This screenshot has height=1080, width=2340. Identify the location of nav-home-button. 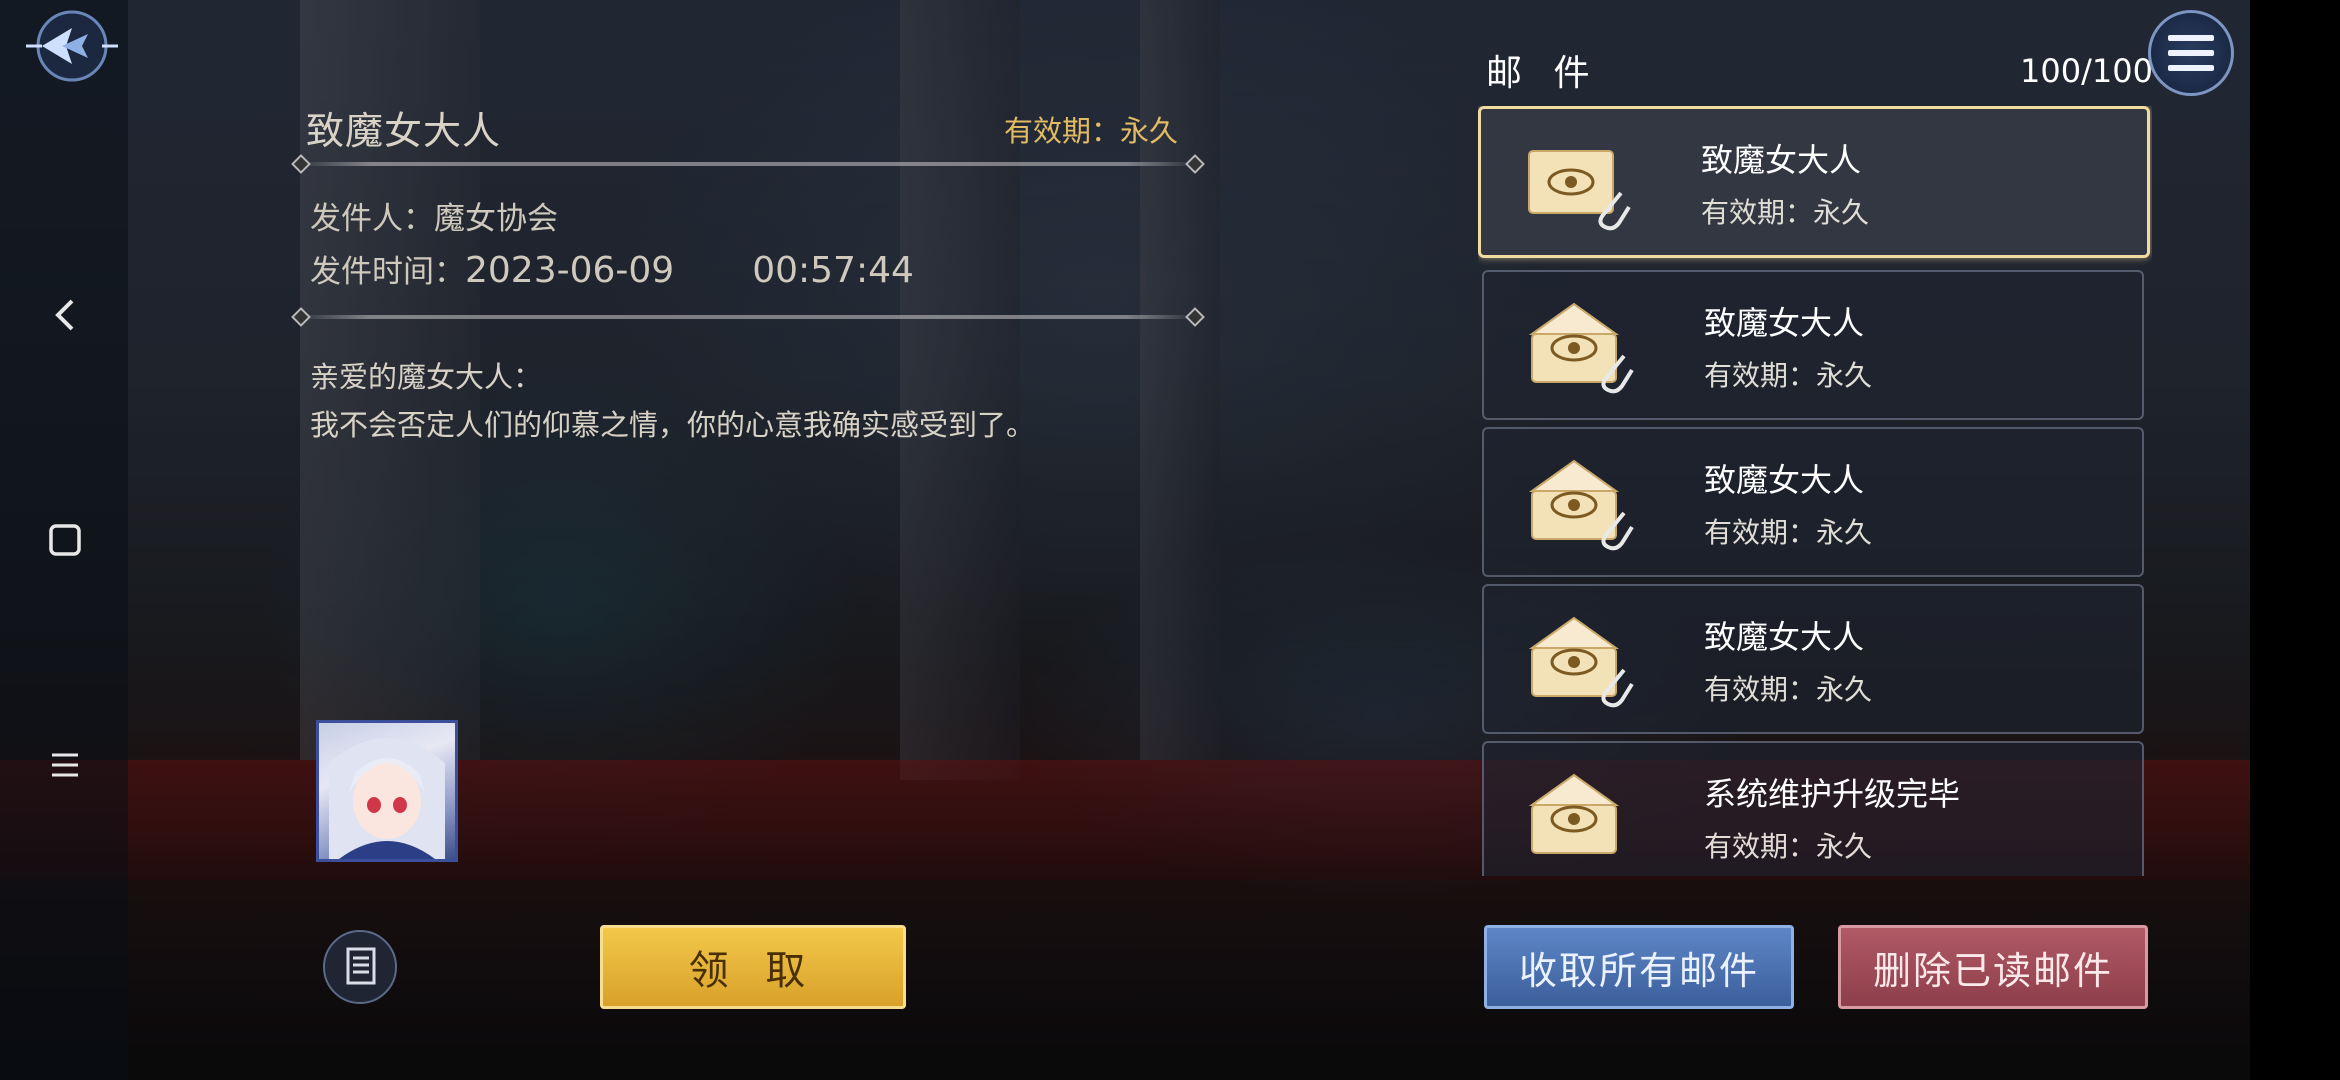
(65, 540).